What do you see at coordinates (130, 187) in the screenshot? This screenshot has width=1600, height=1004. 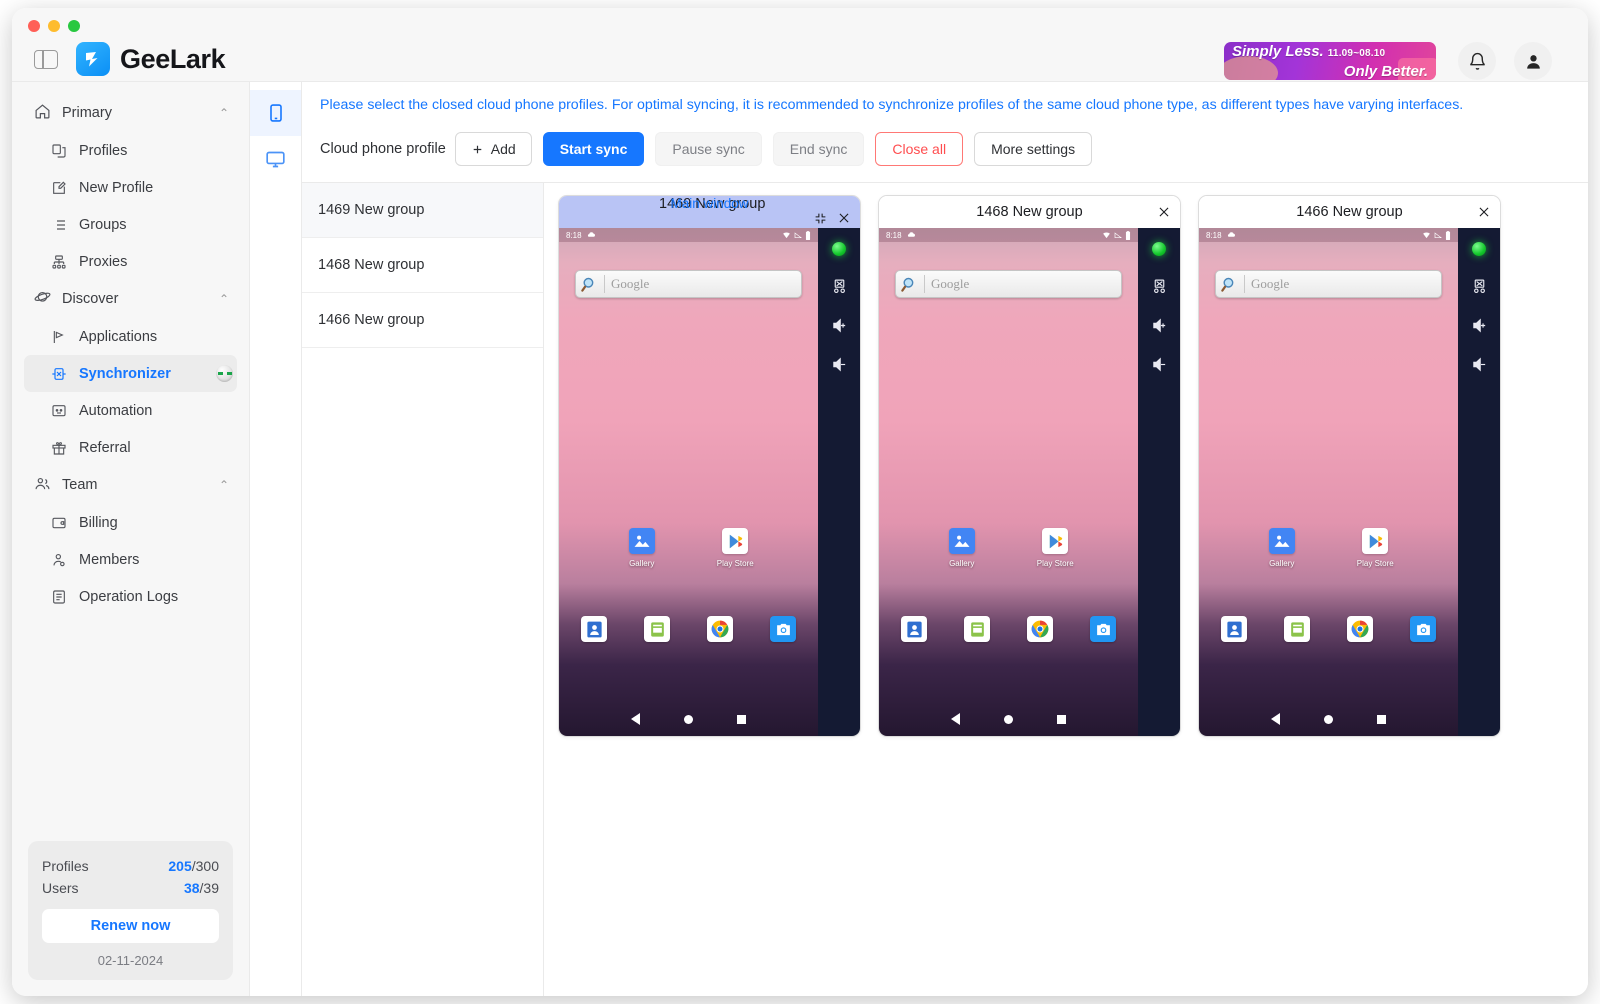 I see `sidebar-item-new-profile: New Profile` at bounding box center [130, 187].